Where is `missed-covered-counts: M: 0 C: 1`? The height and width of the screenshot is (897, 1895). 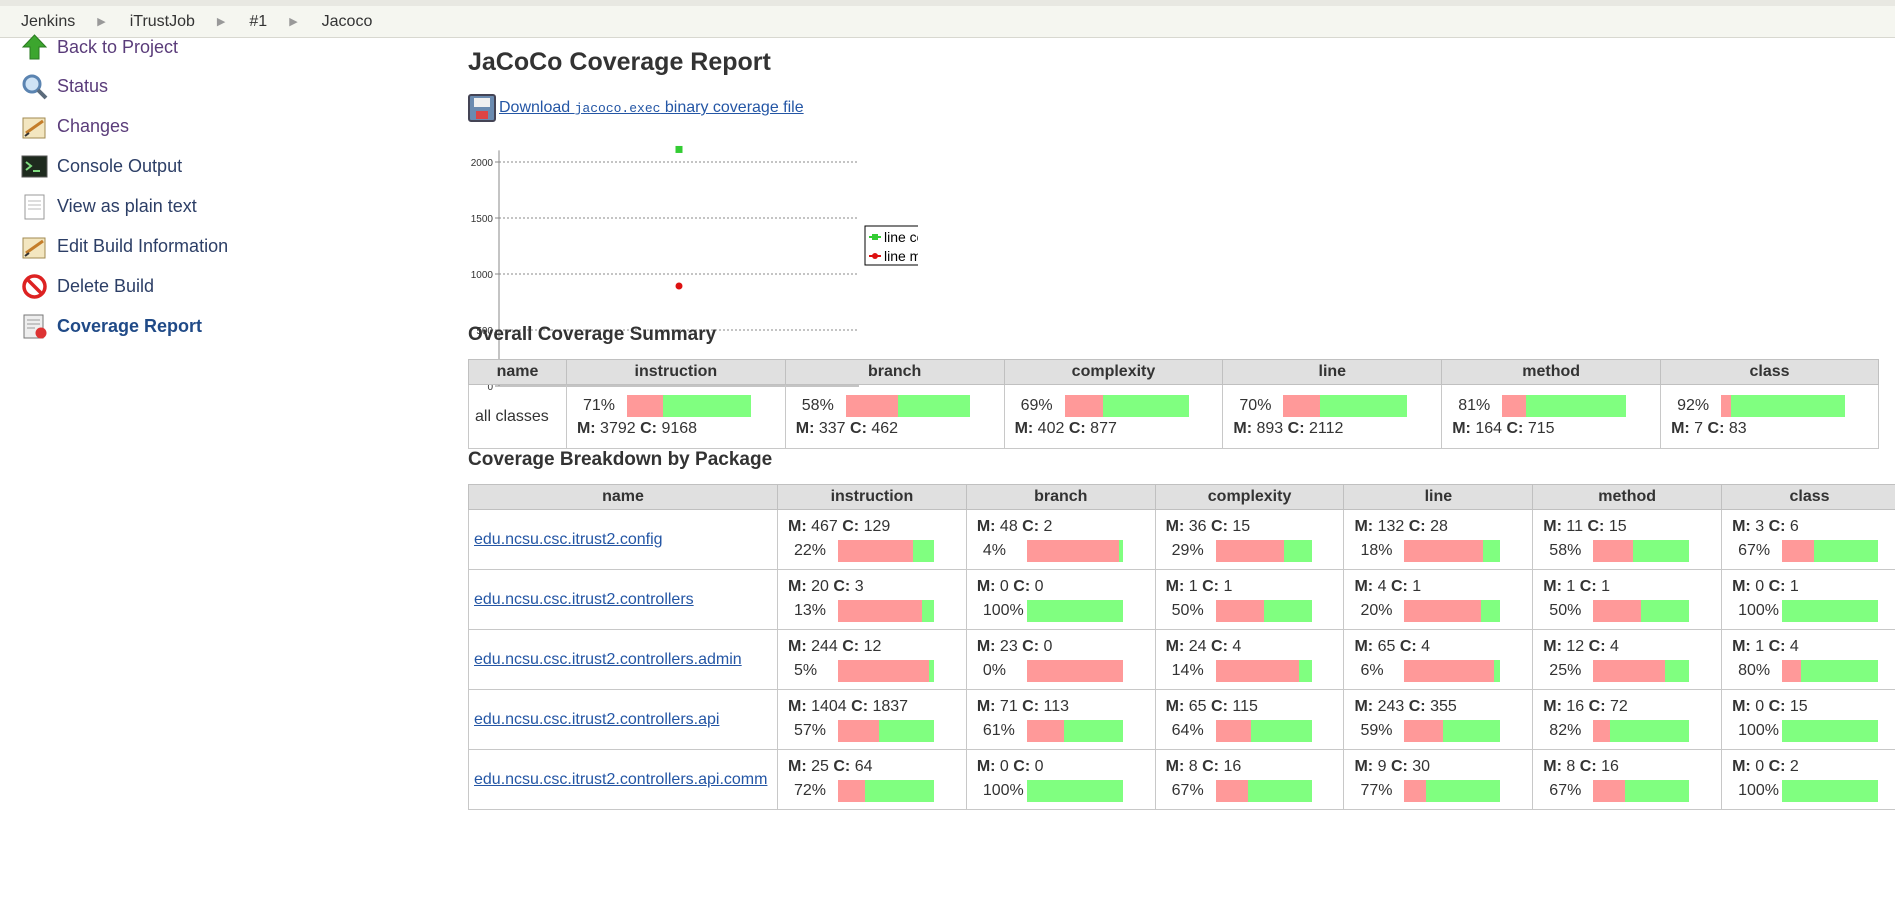 missed-covered-counts: M: 0 C: 1 is located at coordinates (1765, 586).